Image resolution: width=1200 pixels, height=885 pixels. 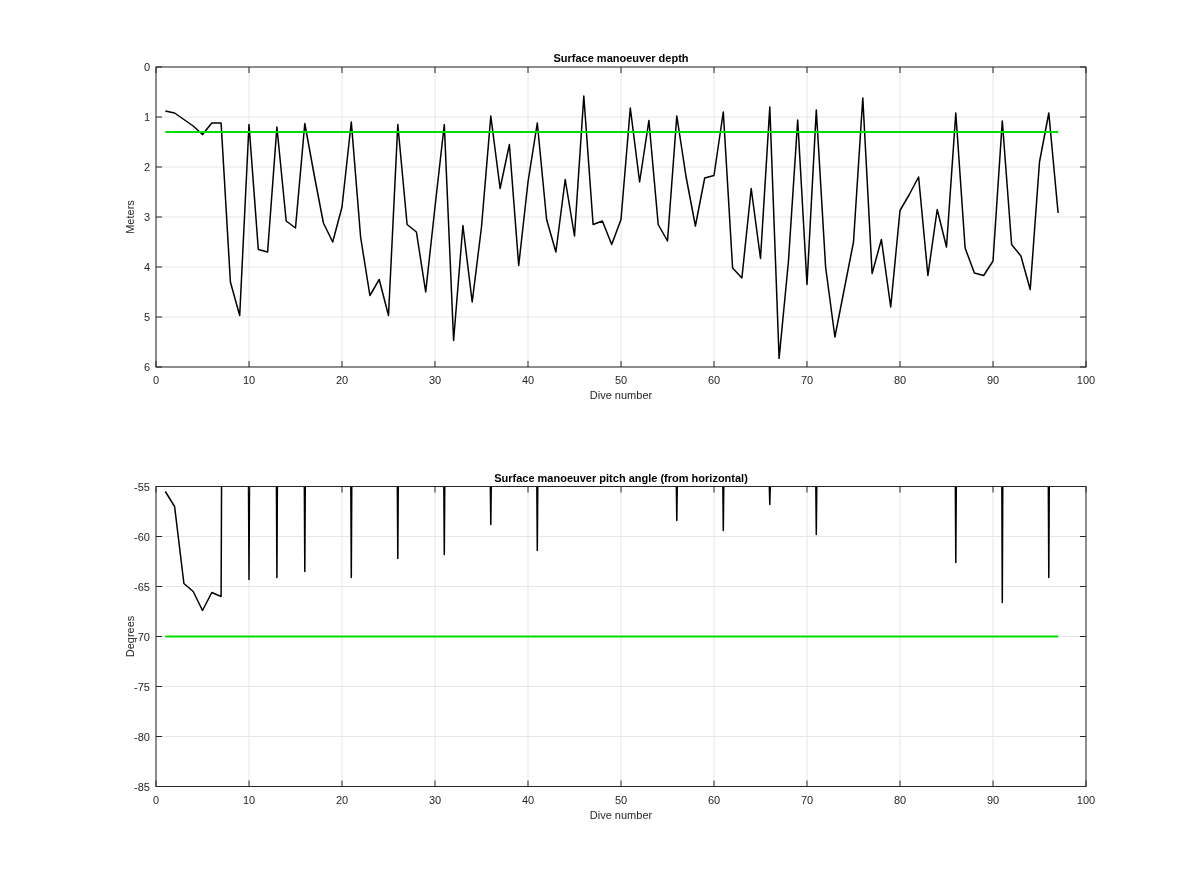 What do you see at coordinates (142, 636) in the screenshot?
I see `y-tick-label: -70` at bounding box center [142, 636].